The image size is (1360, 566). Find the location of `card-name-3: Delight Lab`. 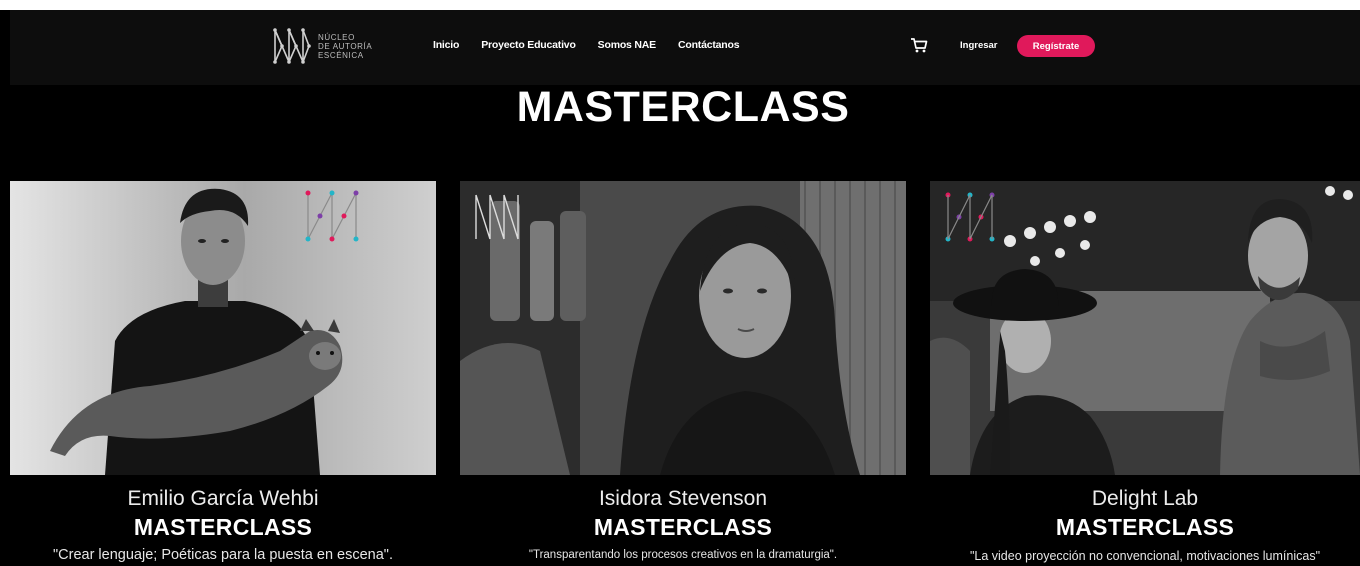

card-name-3: Delight Lab is located at coordinates (1145, 498).